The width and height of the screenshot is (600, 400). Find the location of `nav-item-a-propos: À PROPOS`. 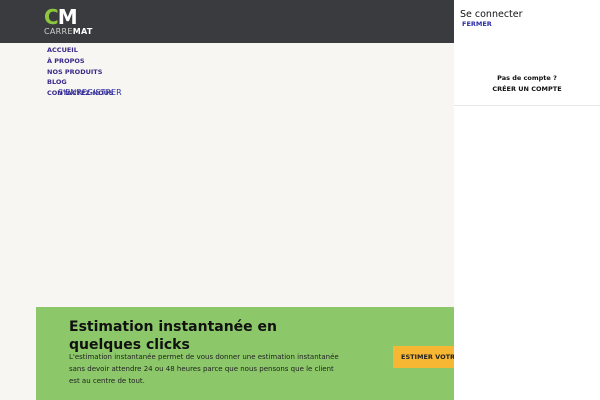

nav-item-a-propos: À PROPOS is located at coordinates (80, 61).